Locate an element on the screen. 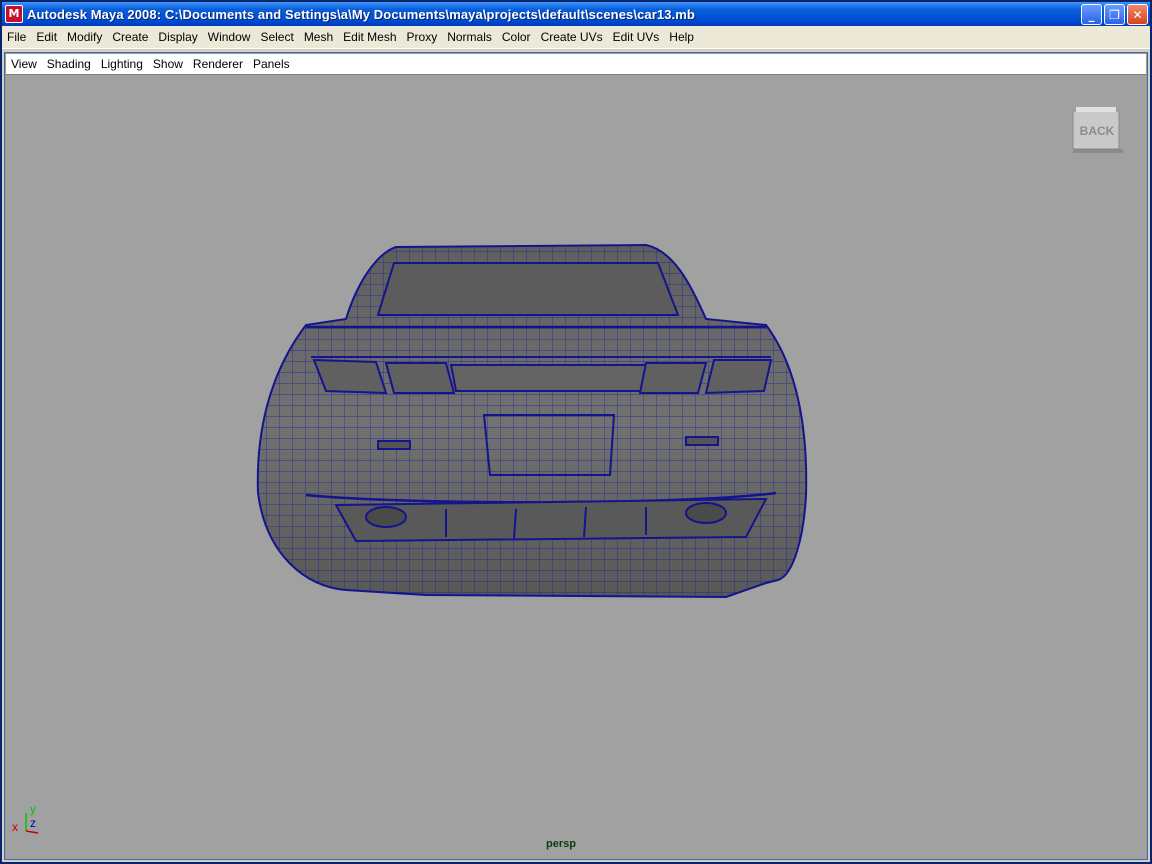  panel-menu-view: View is located at coordinates (24, 64).